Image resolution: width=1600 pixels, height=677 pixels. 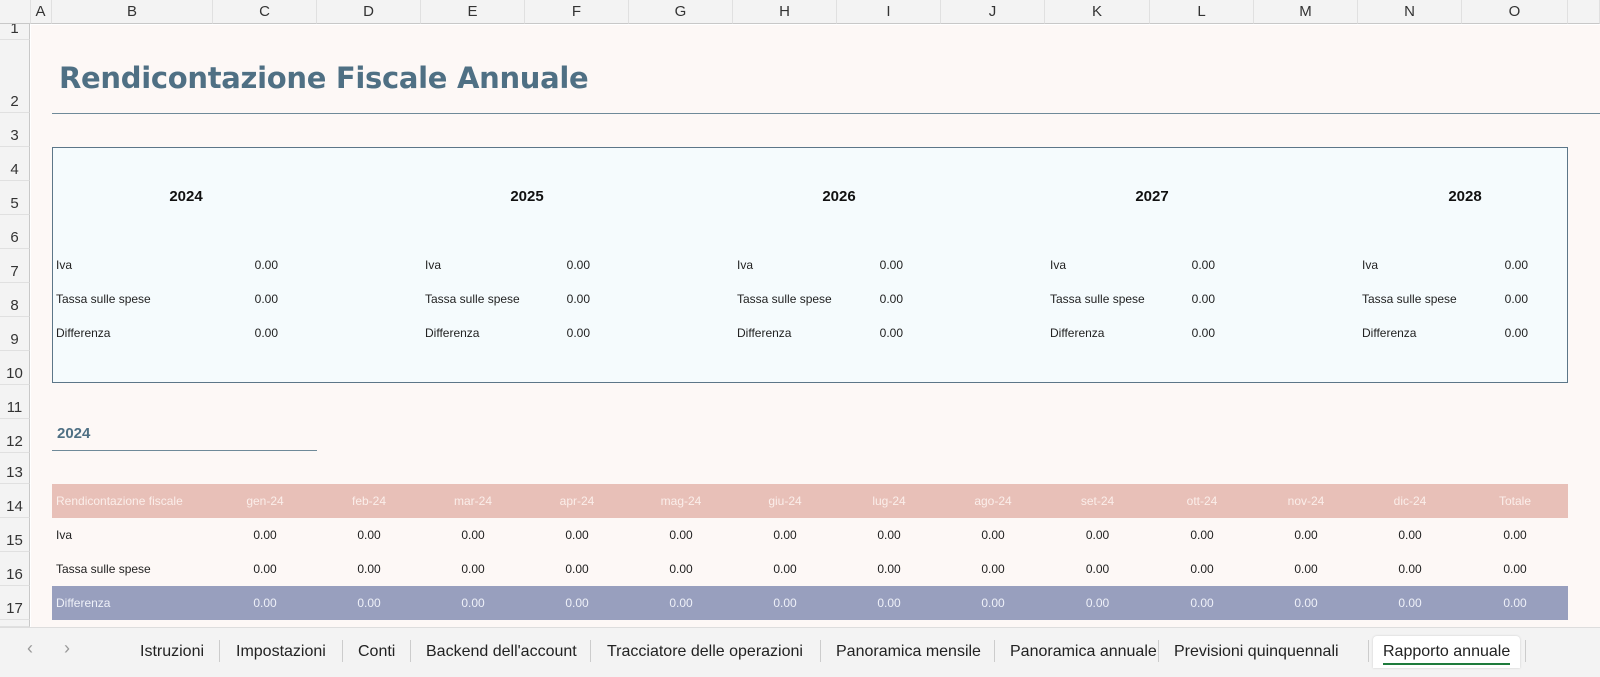 I want to click on table-cell: Totale, so click(x=1515, y=501).